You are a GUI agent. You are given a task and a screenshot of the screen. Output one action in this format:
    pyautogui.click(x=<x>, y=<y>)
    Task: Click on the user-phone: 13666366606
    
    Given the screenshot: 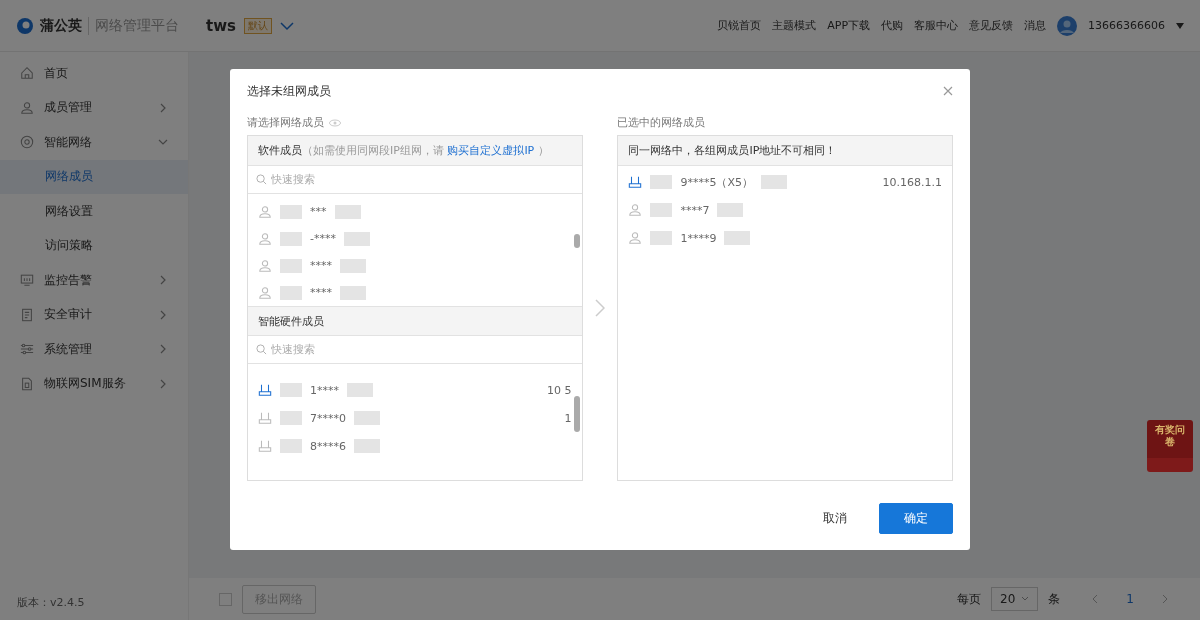 What is the action you would take?
    pyautogui.click(x=1126, y=25)
    